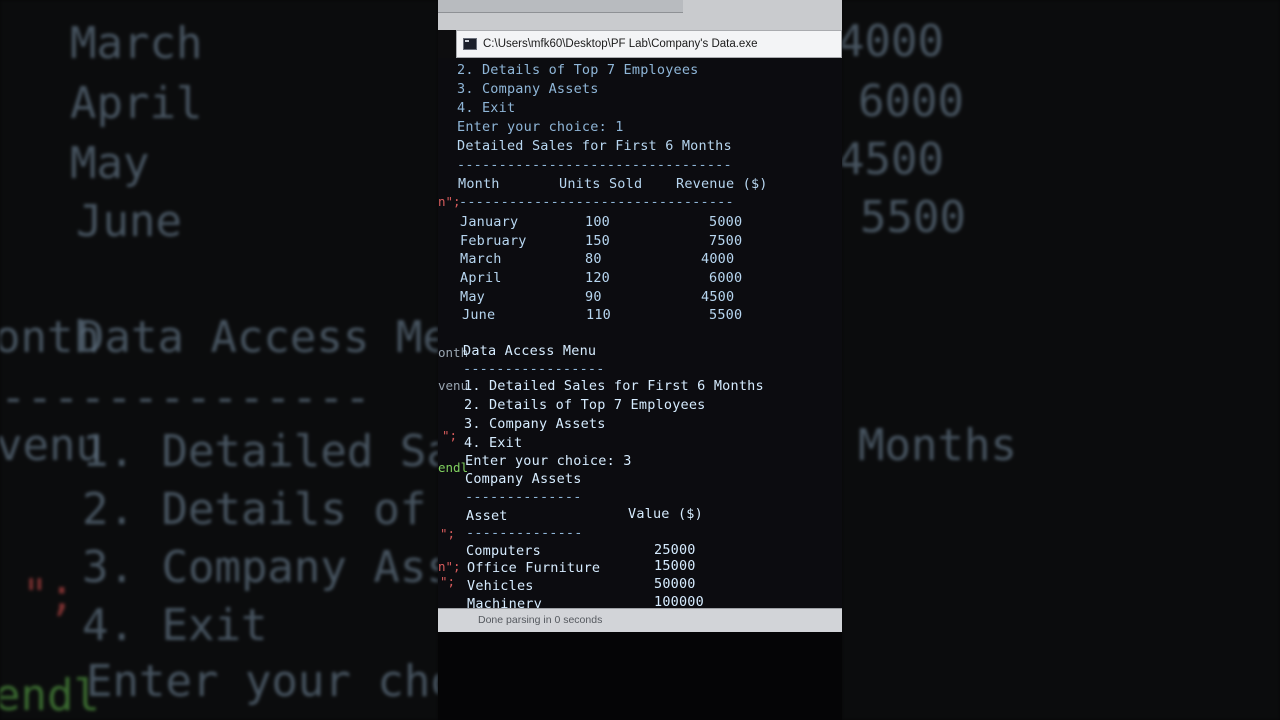 This screenshot has width=1280, height=720. What do you see at coordinates (548, 461) in the screenshot?
I see `menu-prompt: Enter your choice: 3` at bounding box center [548, 461].